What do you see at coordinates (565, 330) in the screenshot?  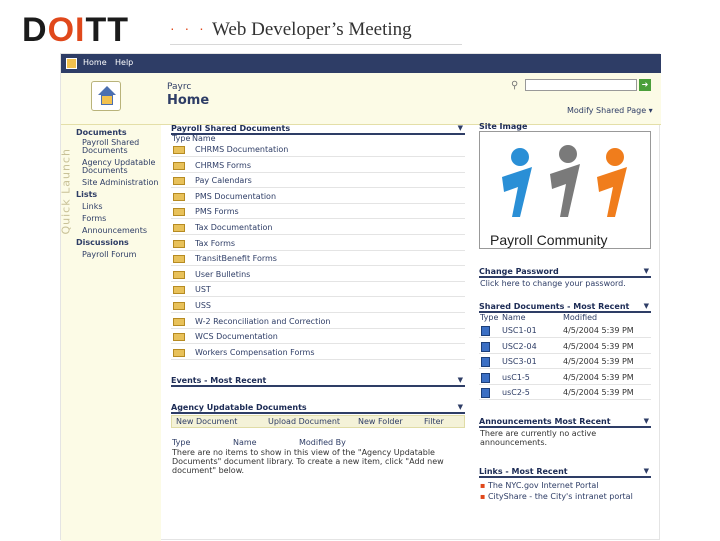 I see `recent-document-row: USC1-01 4/5/2004 5:39 PM` at bounding box center [565, 330].